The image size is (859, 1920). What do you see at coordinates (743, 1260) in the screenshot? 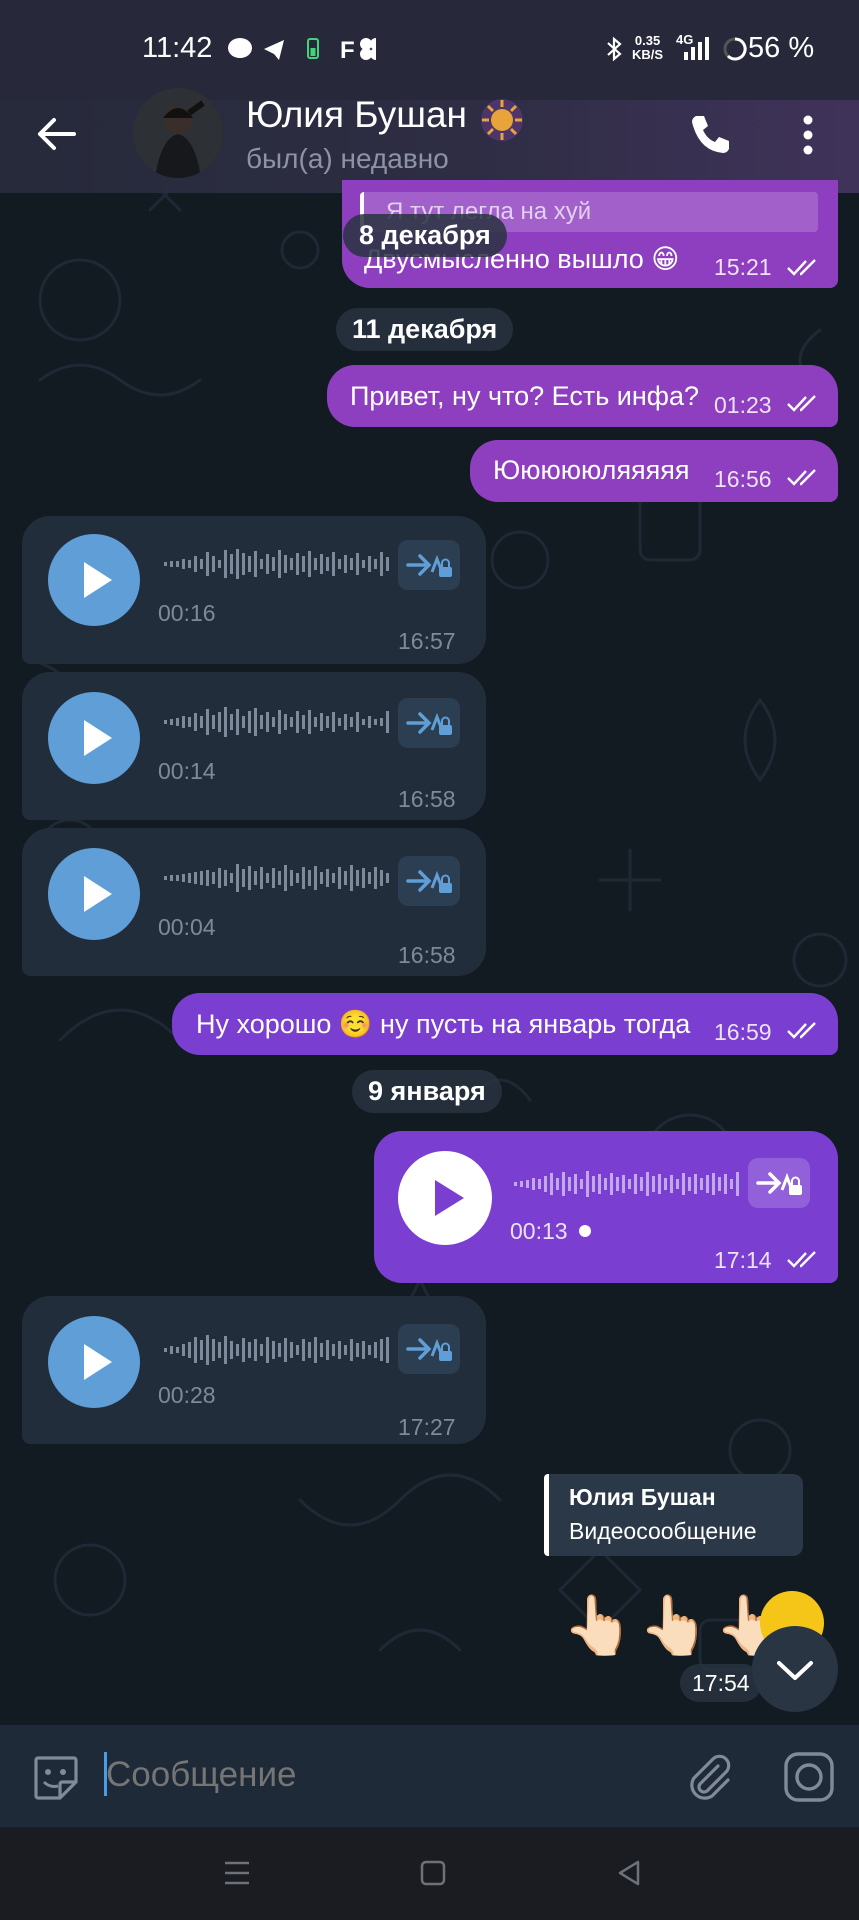
I see `message-time: 17:14` at bounding box center [743, 1260].